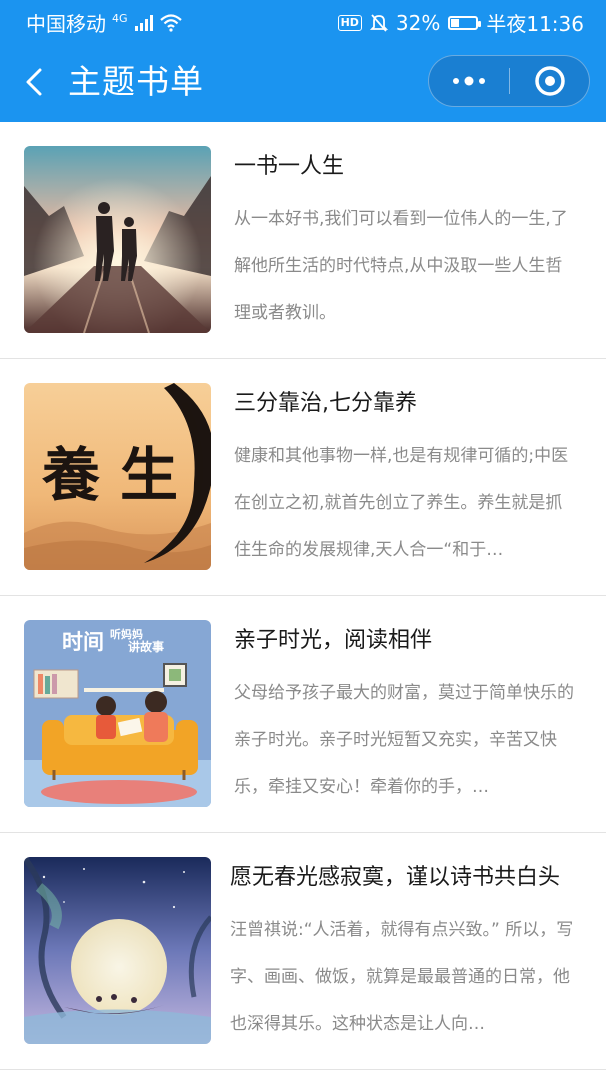  I want to click on cover-calligraphy: 養, so click(71, 475).